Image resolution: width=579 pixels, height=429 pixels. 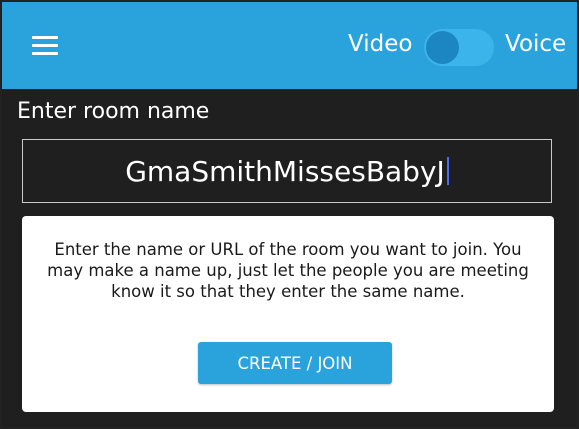 I want to click on room-name-value: GmaSmithMissesBabyJ, so click(x=285, y=171).